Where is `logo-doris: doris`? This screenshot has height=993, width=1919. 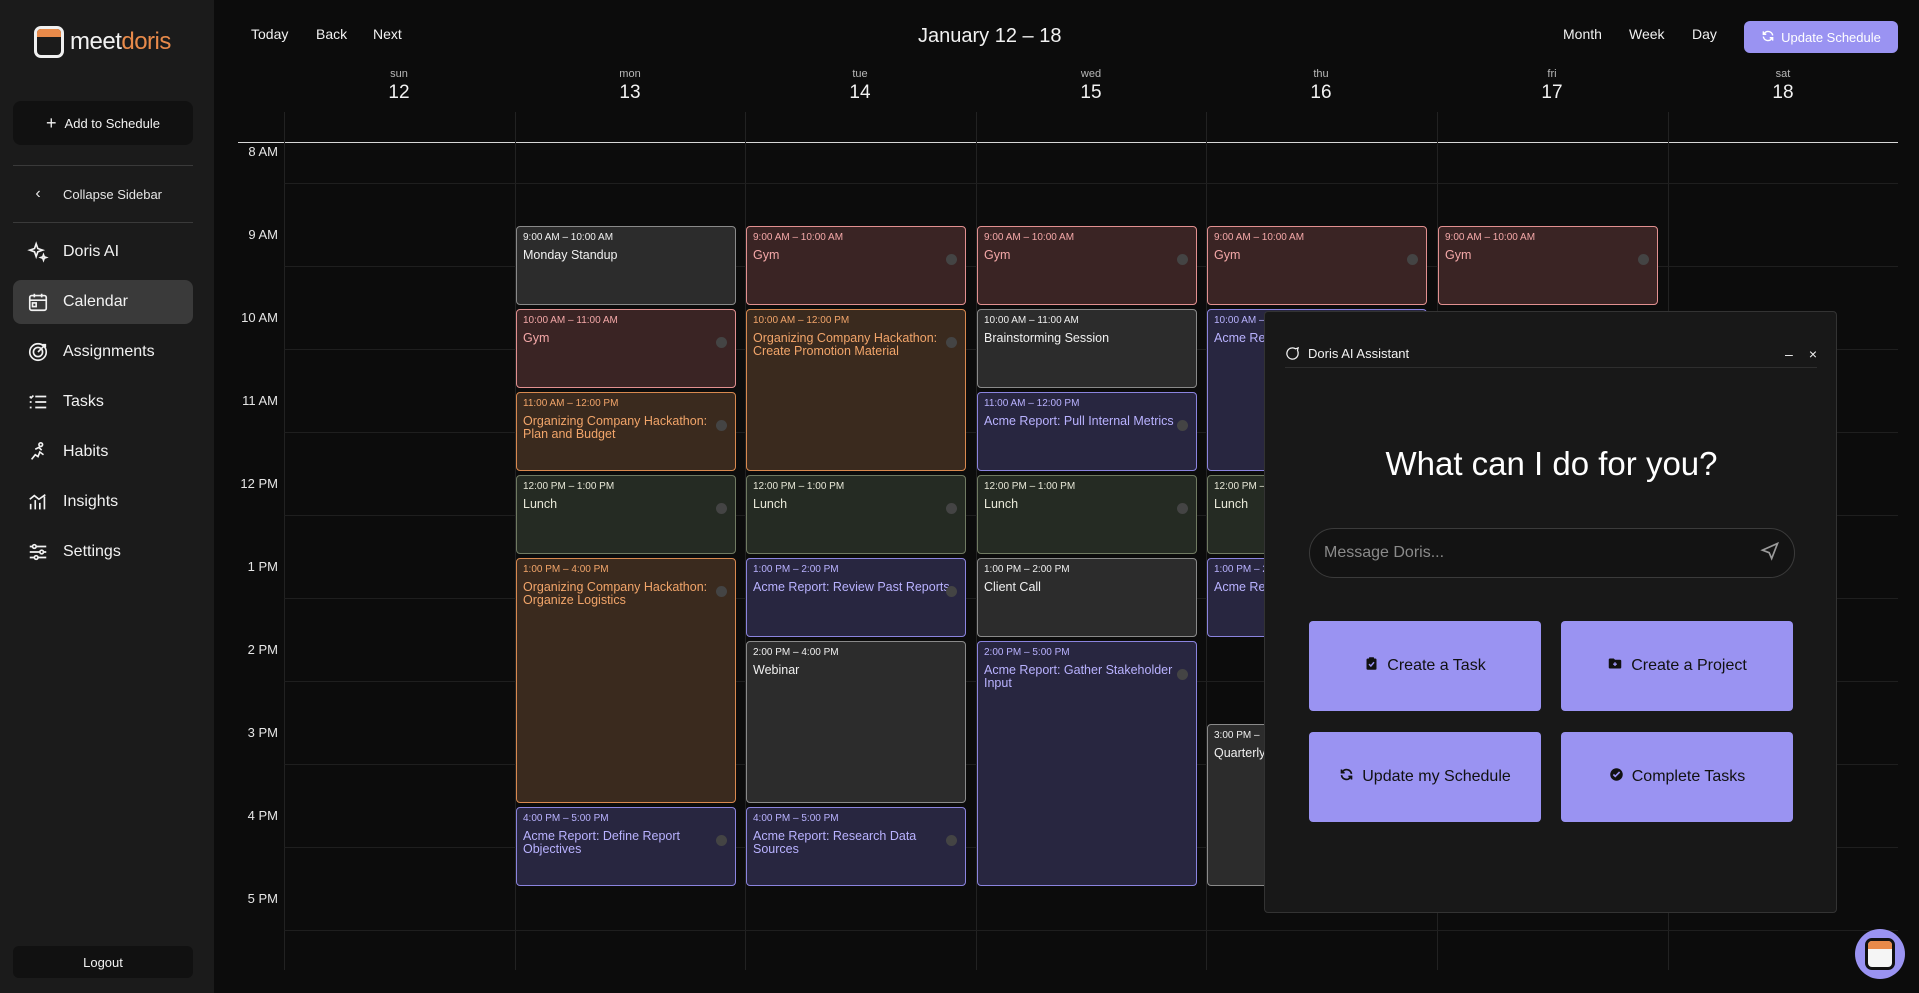 logo-doris: doris is located at coordinates (146, 41).